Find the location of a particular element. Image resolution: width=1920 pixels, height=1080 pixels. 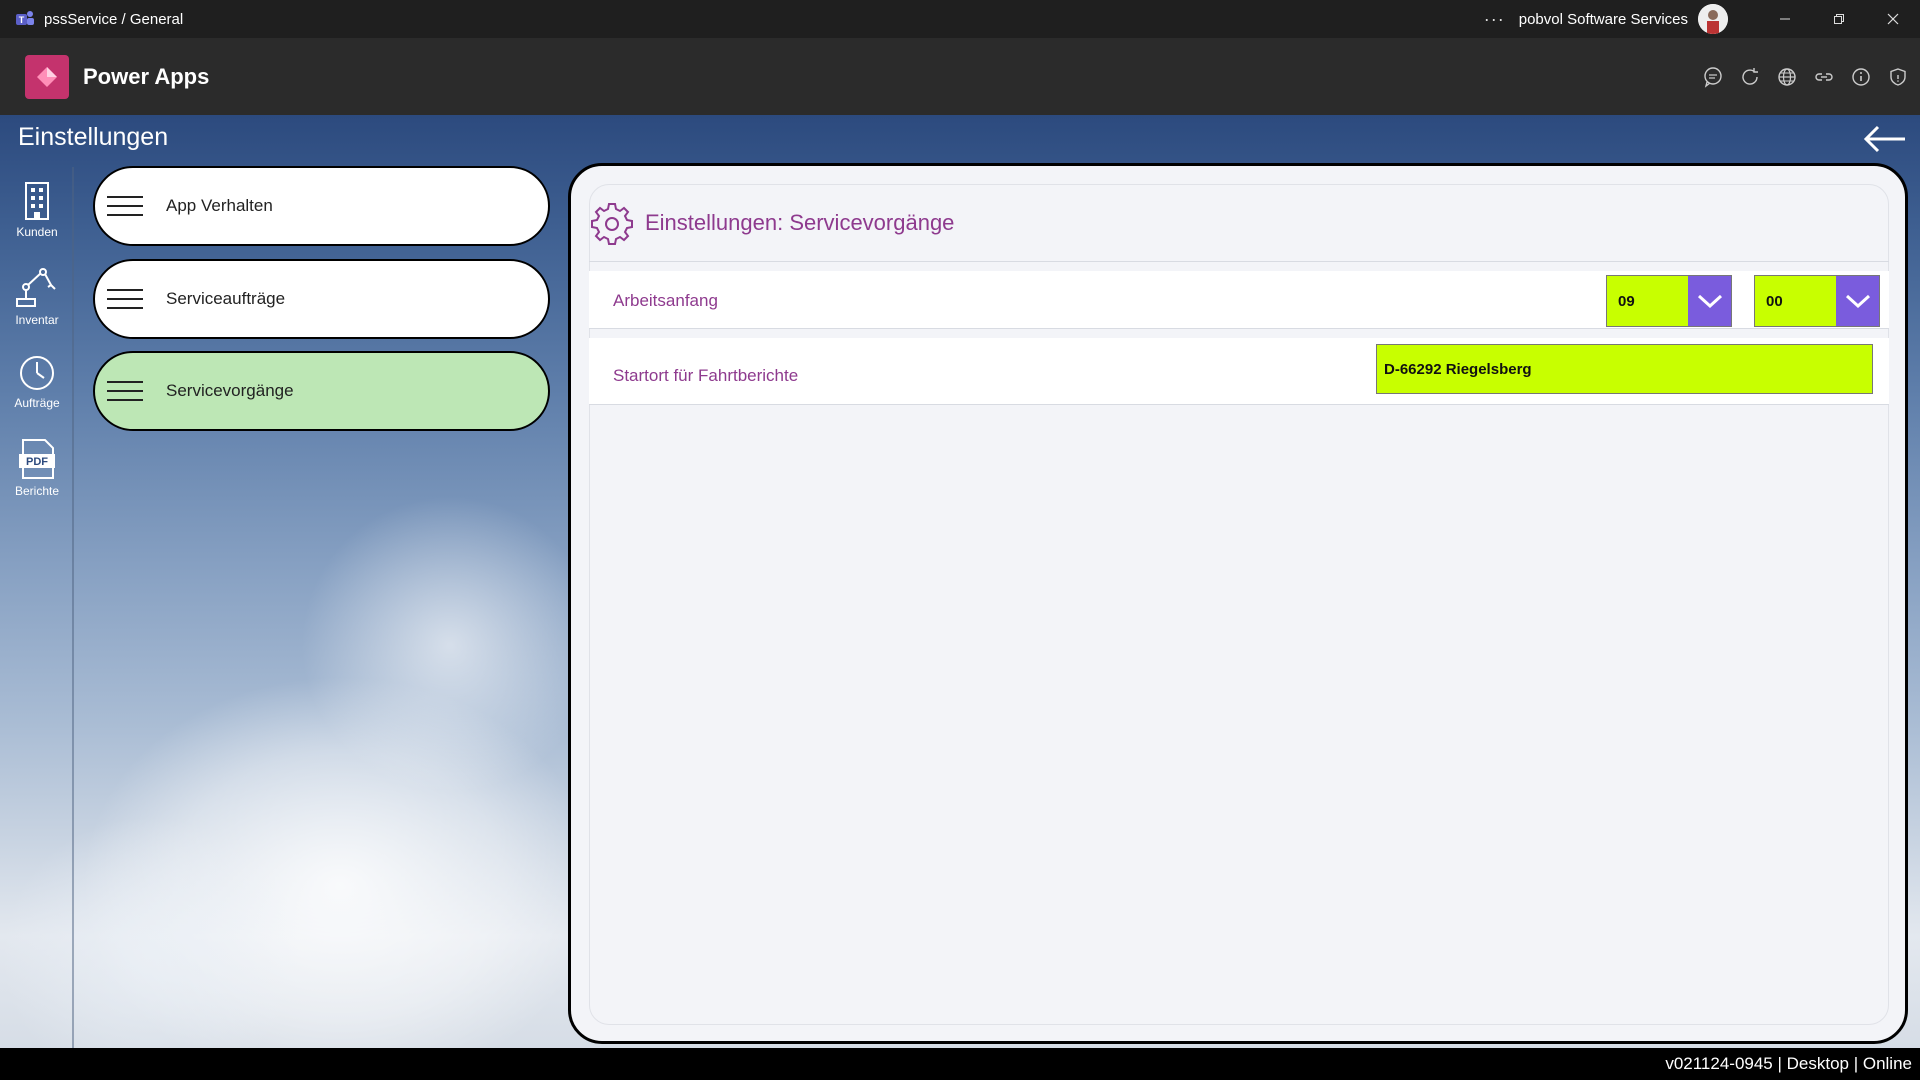

menu-item-app-verhalten: App Verhalten is located at coordinates (321, 206).